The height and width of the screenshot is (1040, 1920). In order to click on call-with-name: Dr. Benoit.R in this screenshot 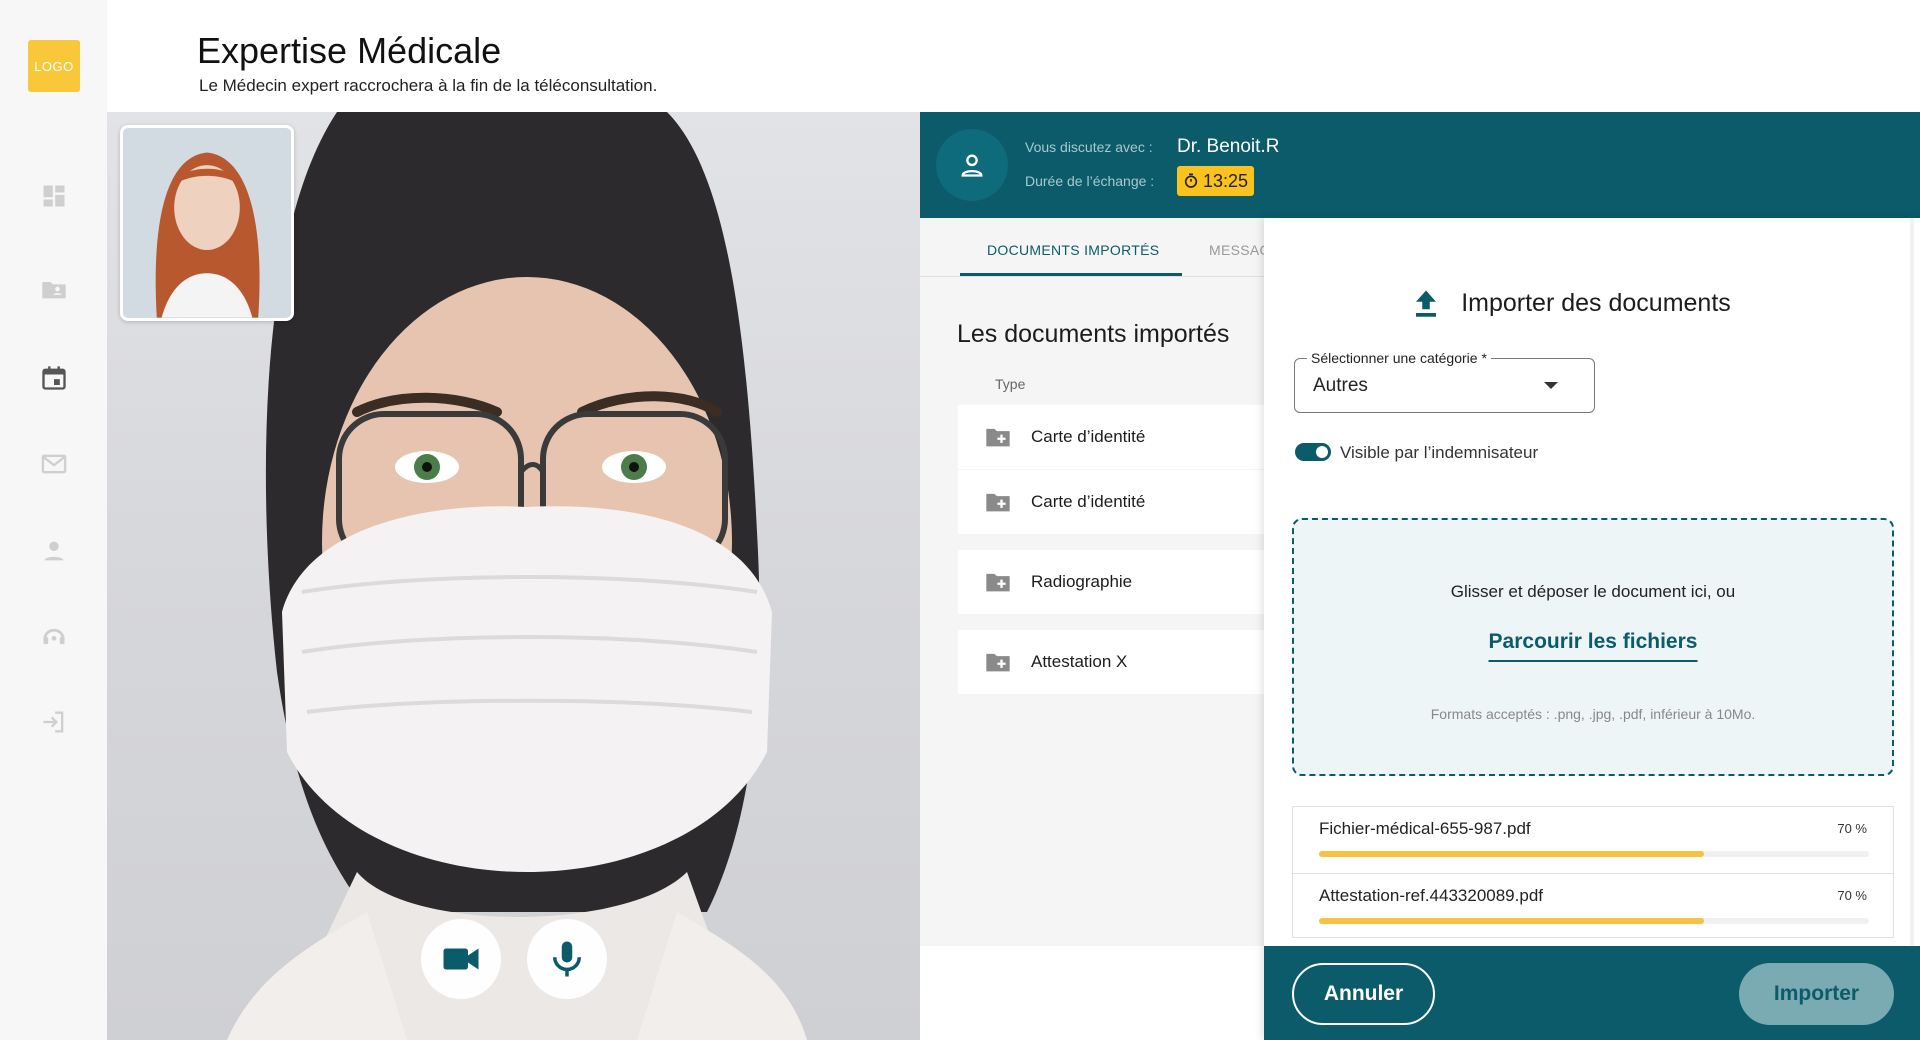, I will do `click(1228, 146)`.